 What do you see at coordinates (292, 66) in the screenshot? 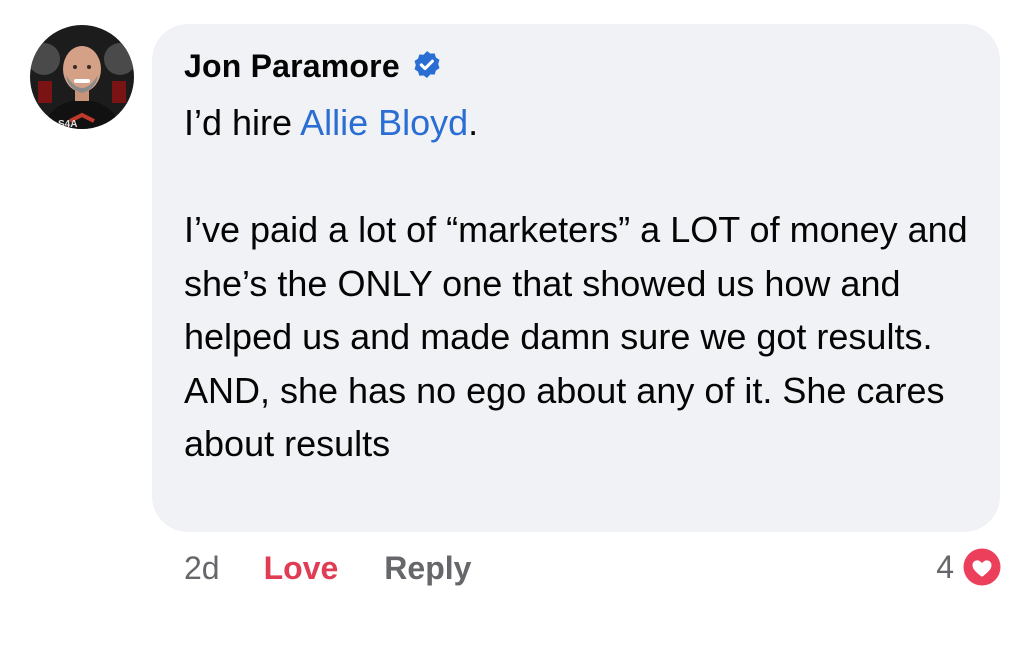
I see `author-name: Jon Paramore` at bounding box center [292, 66].